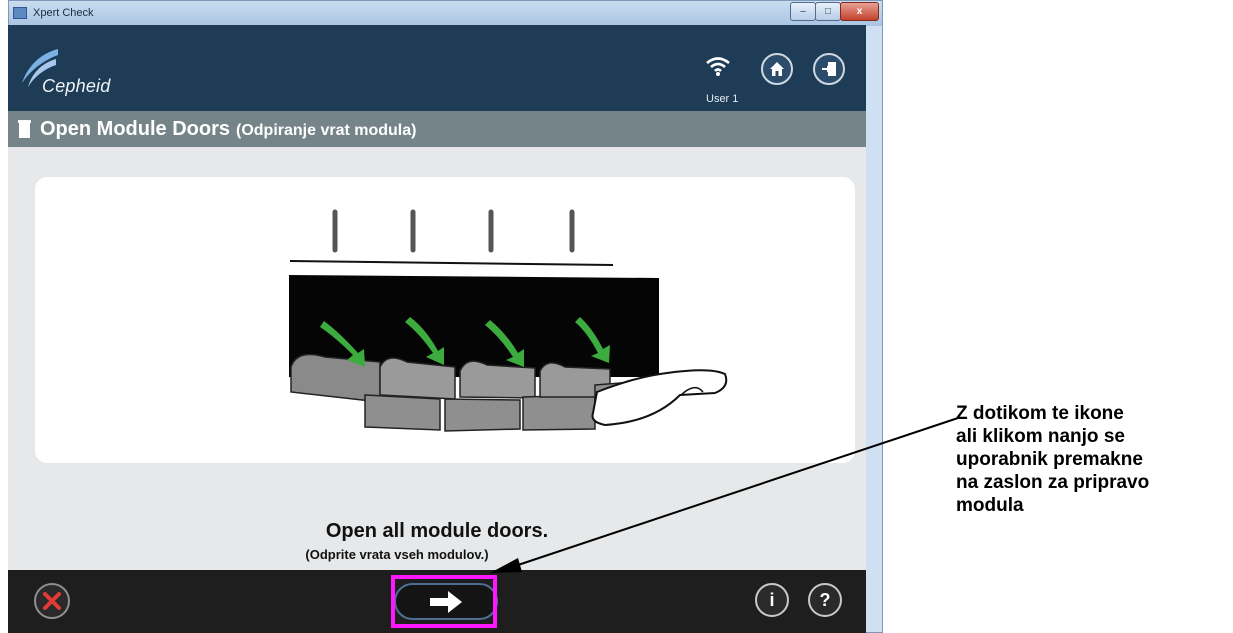 Image resolution: width=1233 pixels, height=633 pixels. What do you see at coordinates (859, 11) in the screenshot?
I see `close-window-button: x` at bounding box center [859, 11].